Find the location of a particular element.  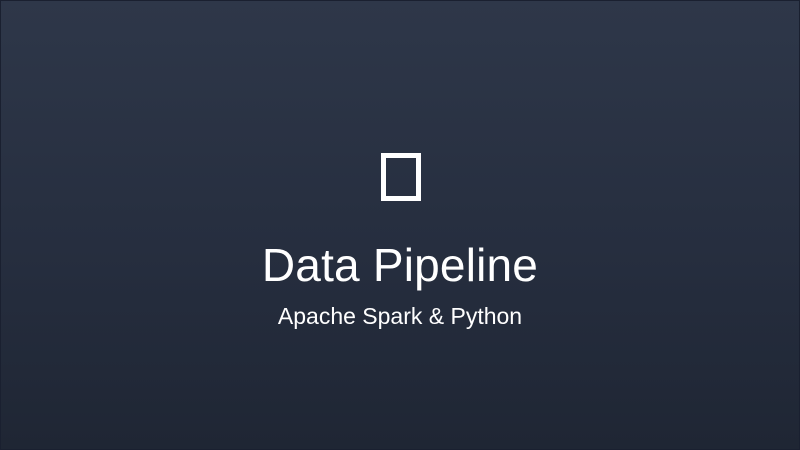

missing-glyph-icon is located at coordinates (401, 177).